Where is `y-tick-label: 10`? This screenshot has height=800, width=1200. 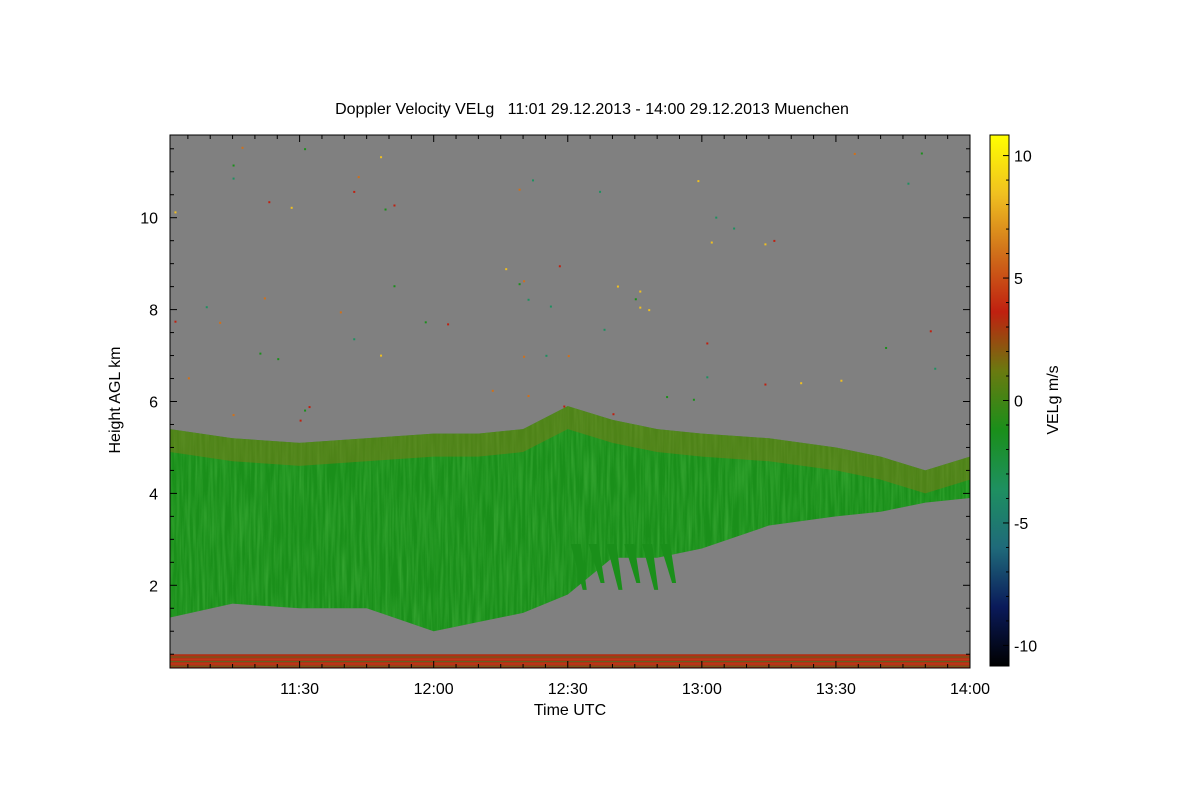 y-tick-label: 10 is located at coordinates (149, 219).